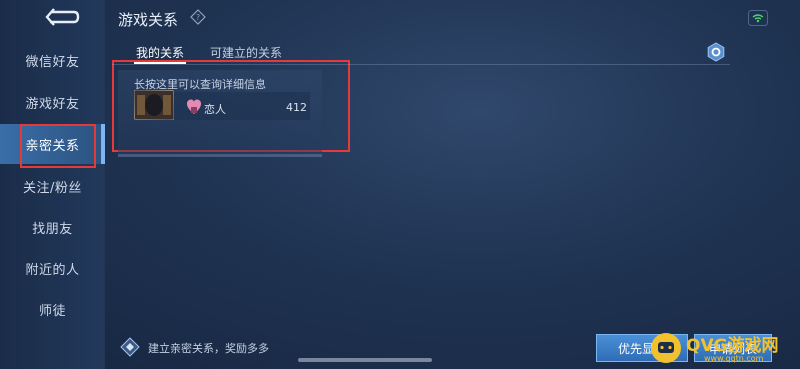  I want to click on lover-icon, so click(194, 107).